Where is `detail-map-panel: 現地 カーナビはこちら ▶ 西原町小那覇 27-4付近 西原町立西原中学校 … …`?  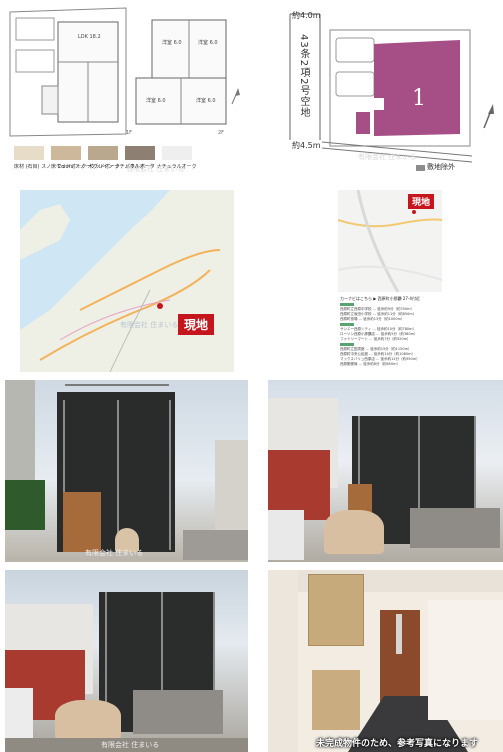 detail-map-panel: 現地 カーナビはこちら ▶ 西原町小那覇 27-4付近 西原町立西原中学校 … … is located at coordinates (390, 281).